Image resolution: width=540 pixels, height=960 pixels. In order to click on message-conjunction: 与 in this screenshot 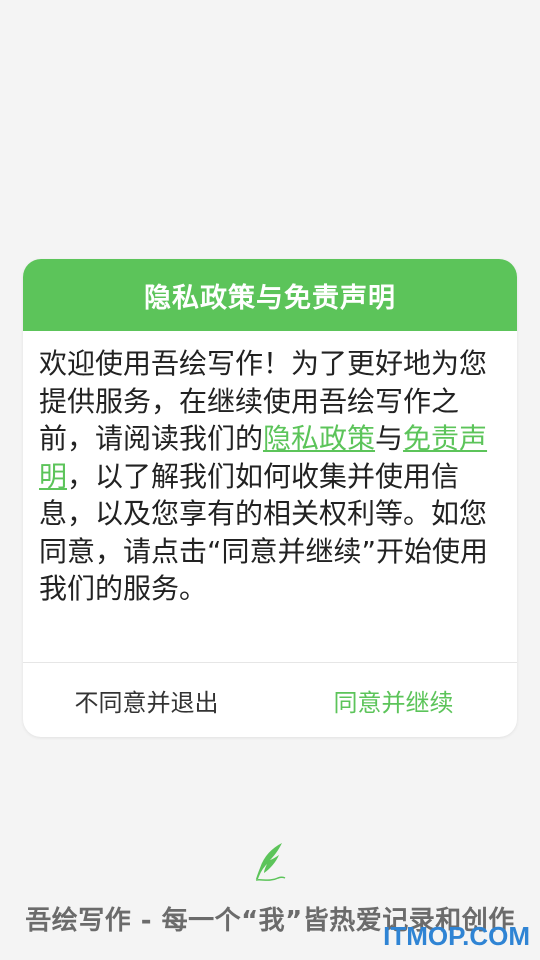, I will do `click(389, 438)`.